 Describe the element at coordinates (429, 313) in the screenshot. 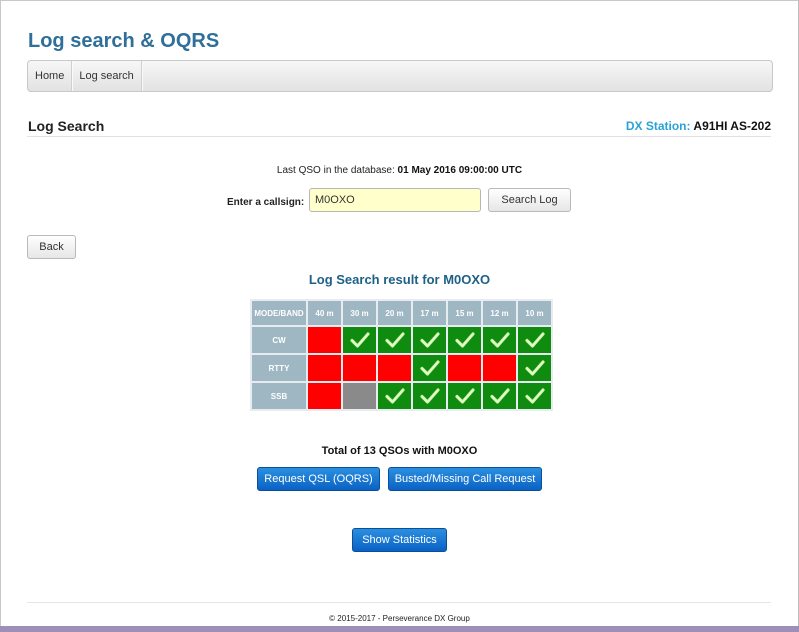

I see `band-header: 17 m` at that location.